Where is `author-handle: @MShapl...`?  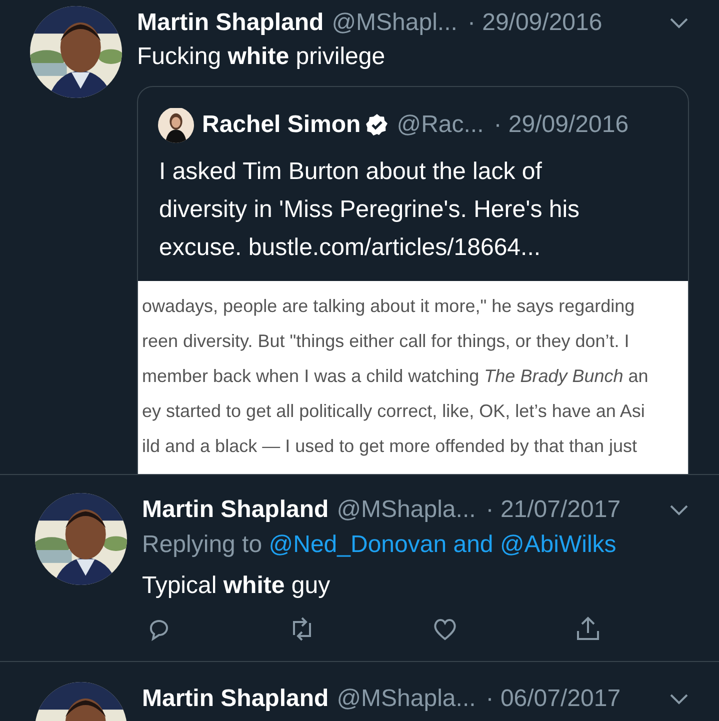
author-handle: @MShapl... is located at coordinates (395, 23).